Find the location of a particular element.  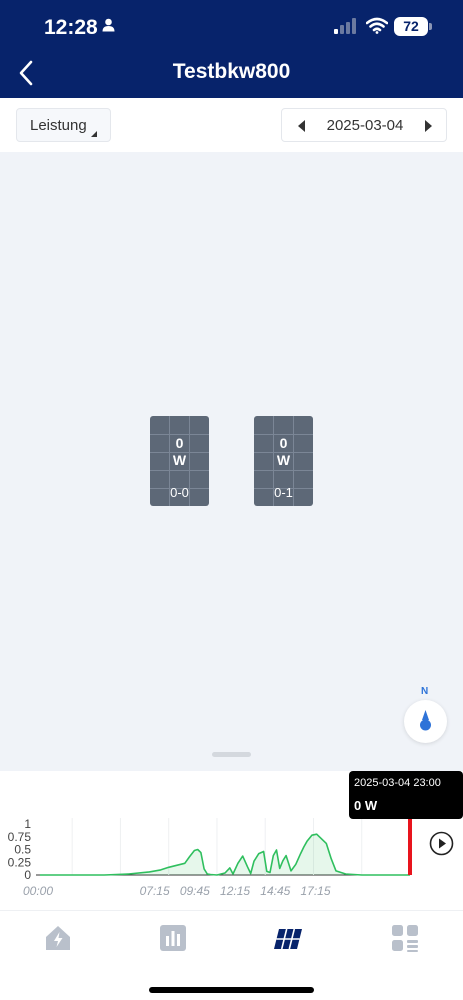

compass-icon is located at coordinates (425, 720).